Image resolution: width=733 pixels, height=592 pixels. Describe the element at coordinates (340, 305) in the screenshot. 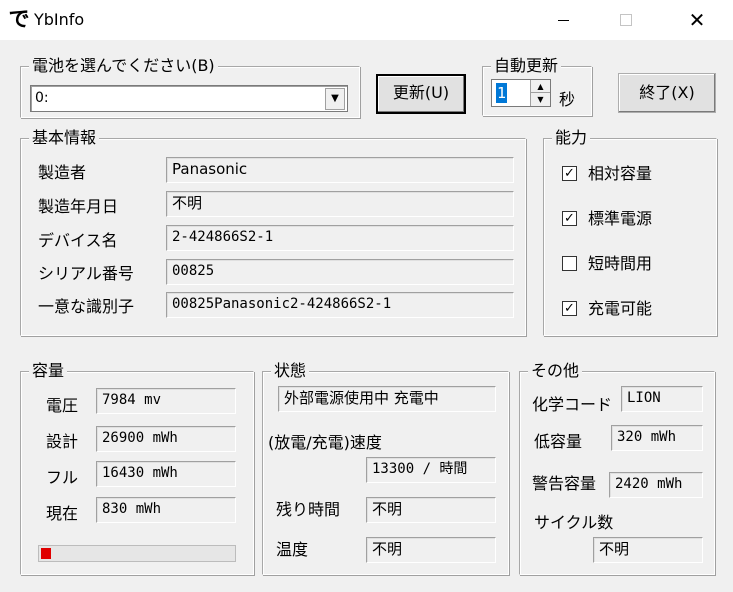

I see `unique-id-value: 00825Panasonic2-424866S2-1` at that location.